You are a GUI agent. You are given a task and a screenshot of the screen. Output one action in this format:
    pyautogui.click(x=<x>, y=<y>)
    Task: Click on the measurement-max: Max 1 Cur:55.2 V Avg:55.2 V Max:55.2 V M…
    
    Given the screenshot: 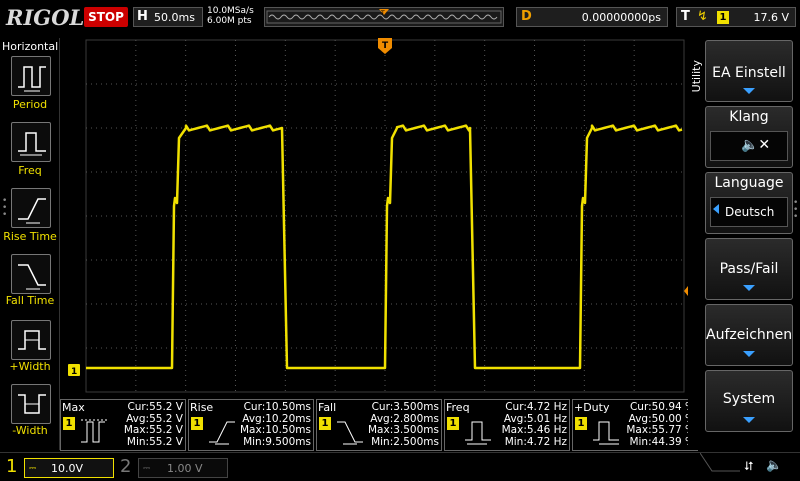 What is the action you would take?
    pyautogui.click(x=123, y=425)
    